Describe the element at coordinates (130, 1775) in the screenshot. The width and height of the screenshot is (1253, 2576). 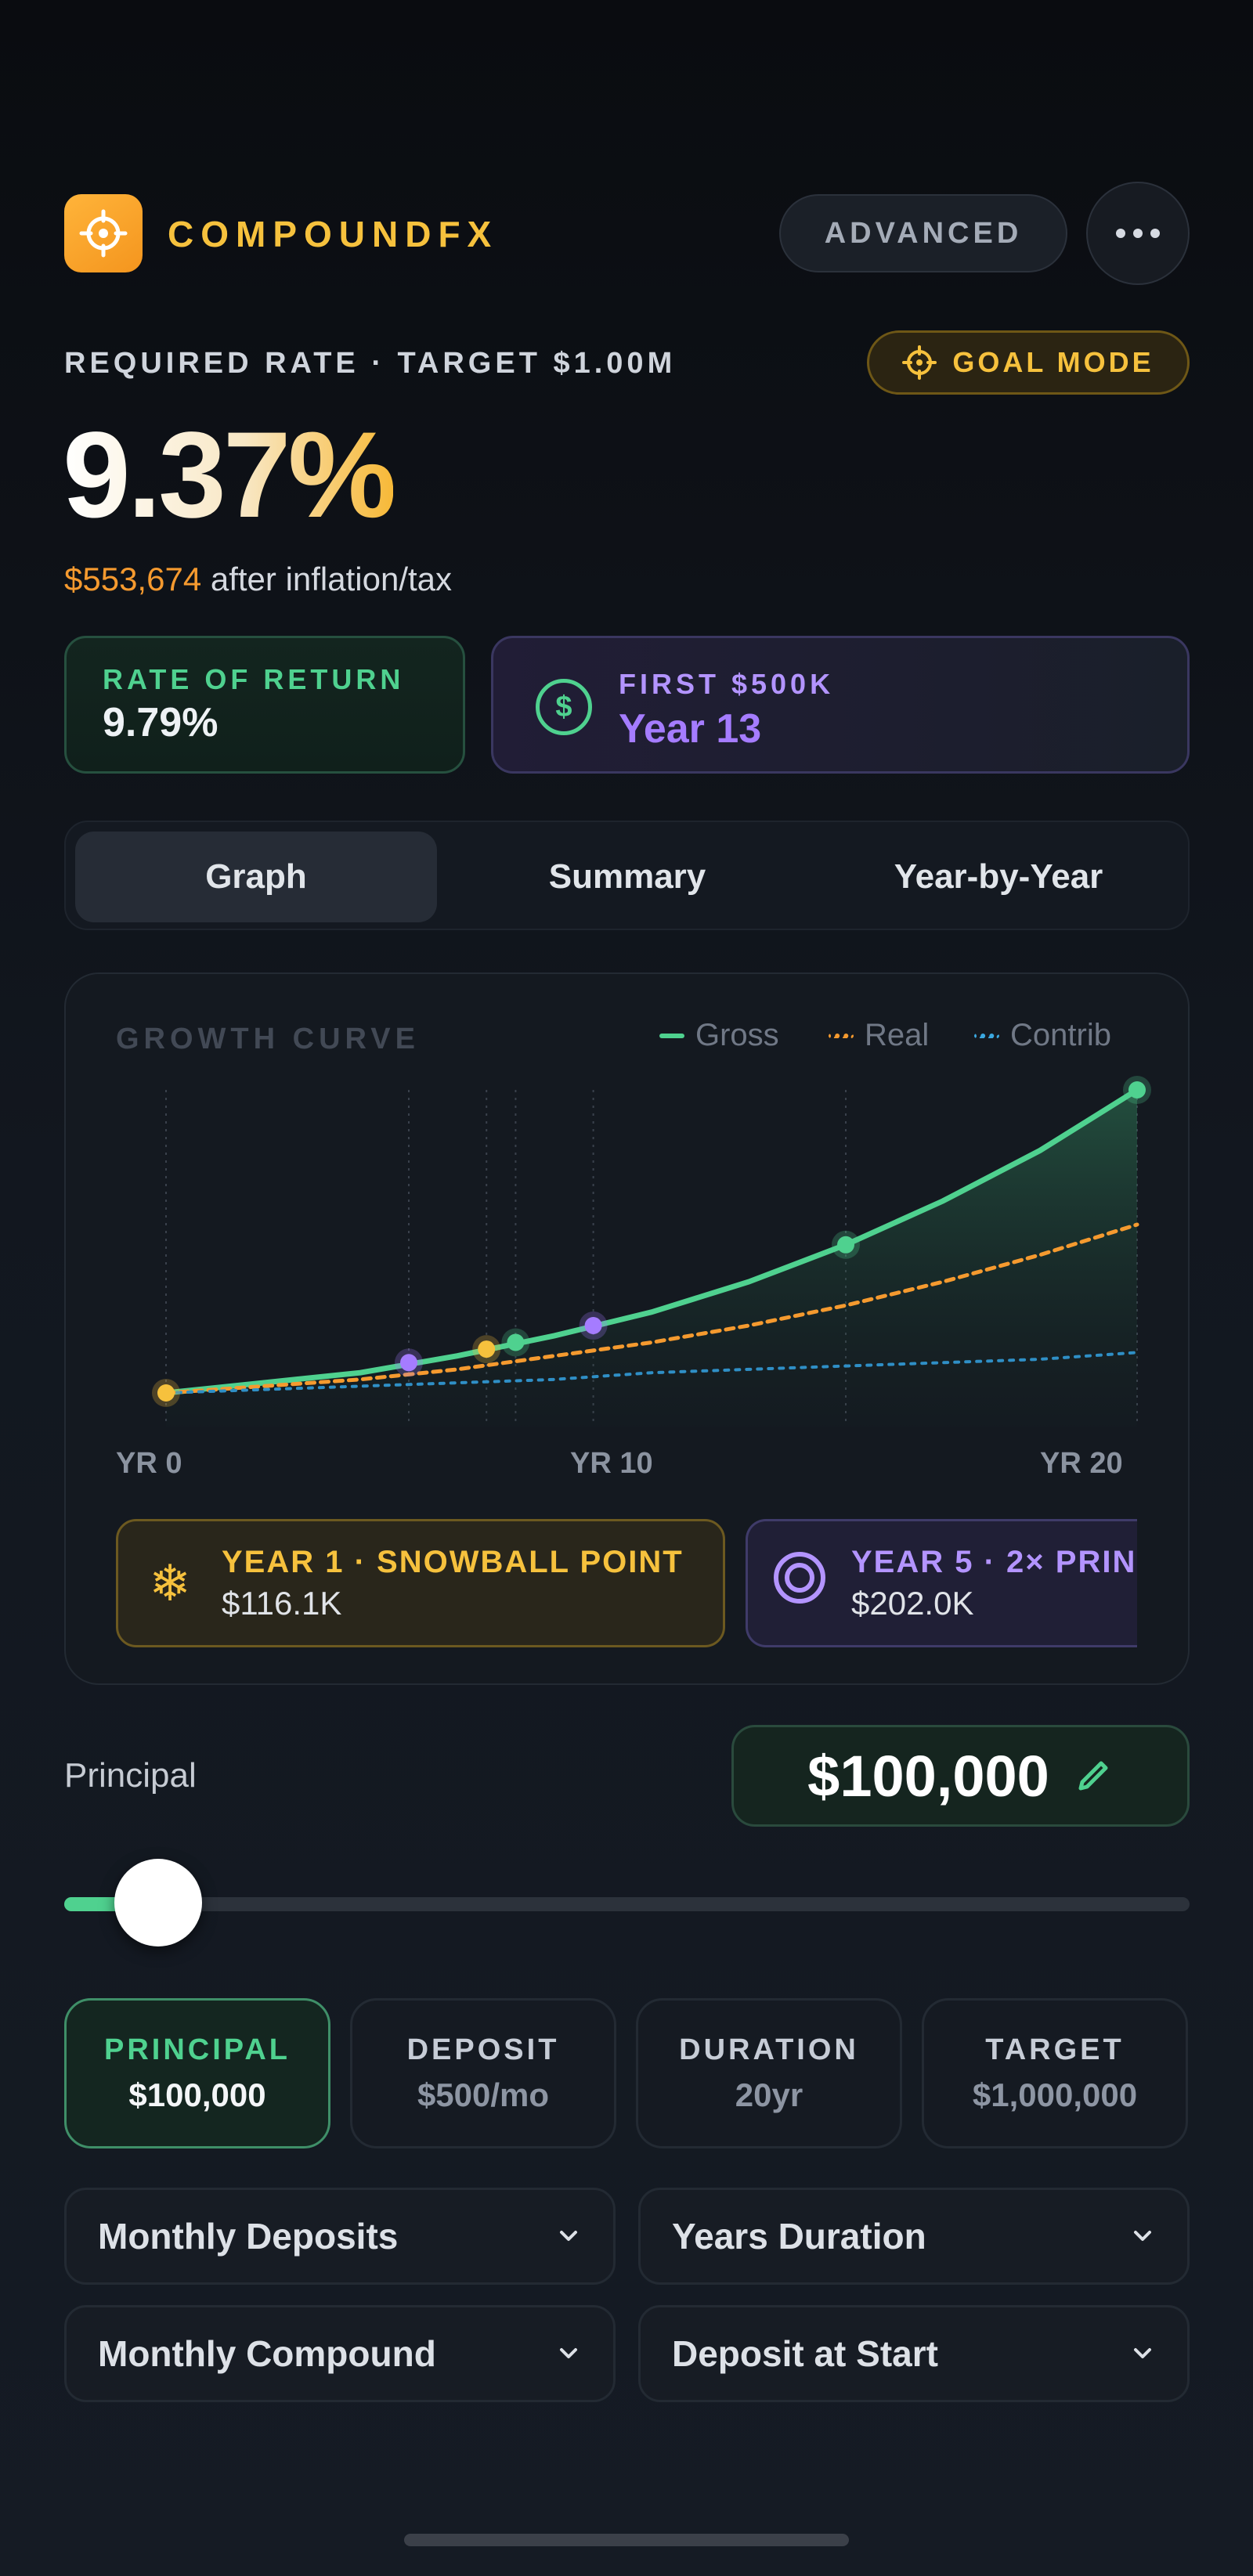
I see `principal-label: Principal` at that location.